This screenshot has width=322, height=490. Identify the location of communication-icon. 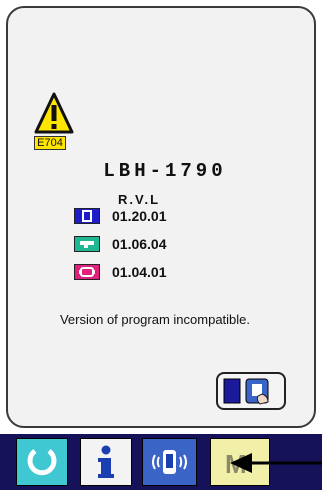
(169, 462).